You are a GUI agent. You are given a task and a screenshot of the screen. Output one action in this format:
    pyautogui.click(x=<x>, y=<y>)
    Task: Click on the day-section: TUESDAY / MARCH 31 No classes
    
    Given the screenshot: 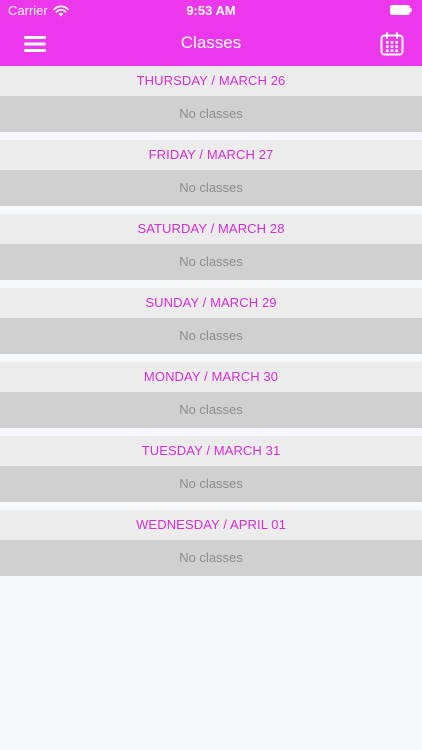 What is the action you would take?
    pyautogui.click(x=211, y=469)
    